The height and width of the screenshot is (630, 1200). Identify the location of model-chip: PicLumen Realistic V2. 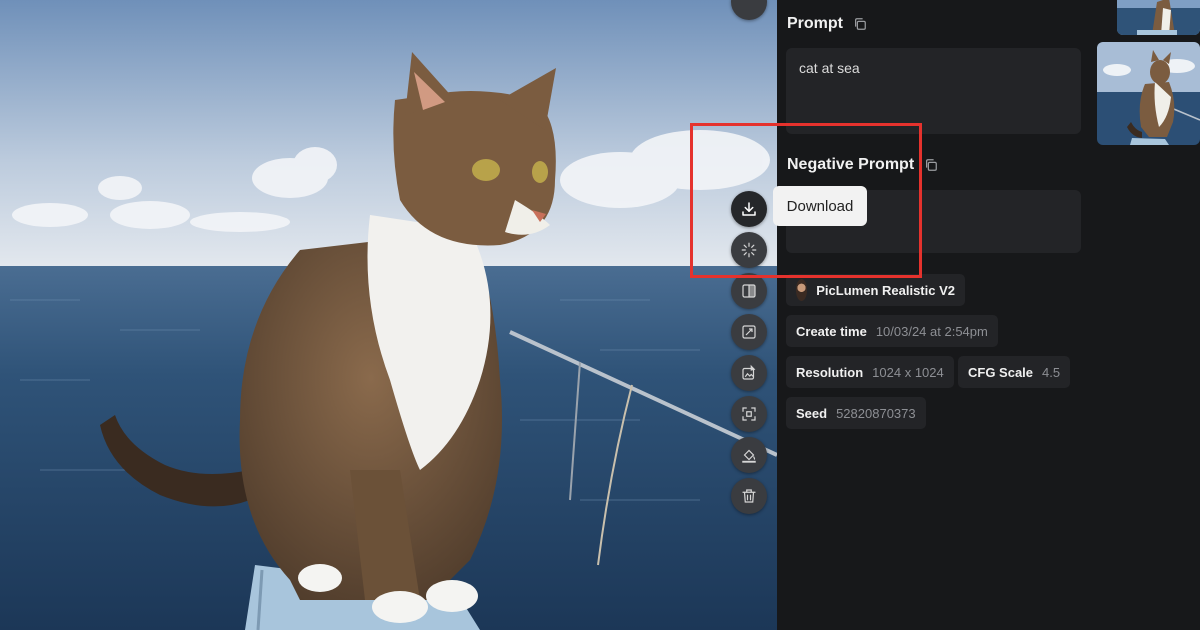
(875, 290).